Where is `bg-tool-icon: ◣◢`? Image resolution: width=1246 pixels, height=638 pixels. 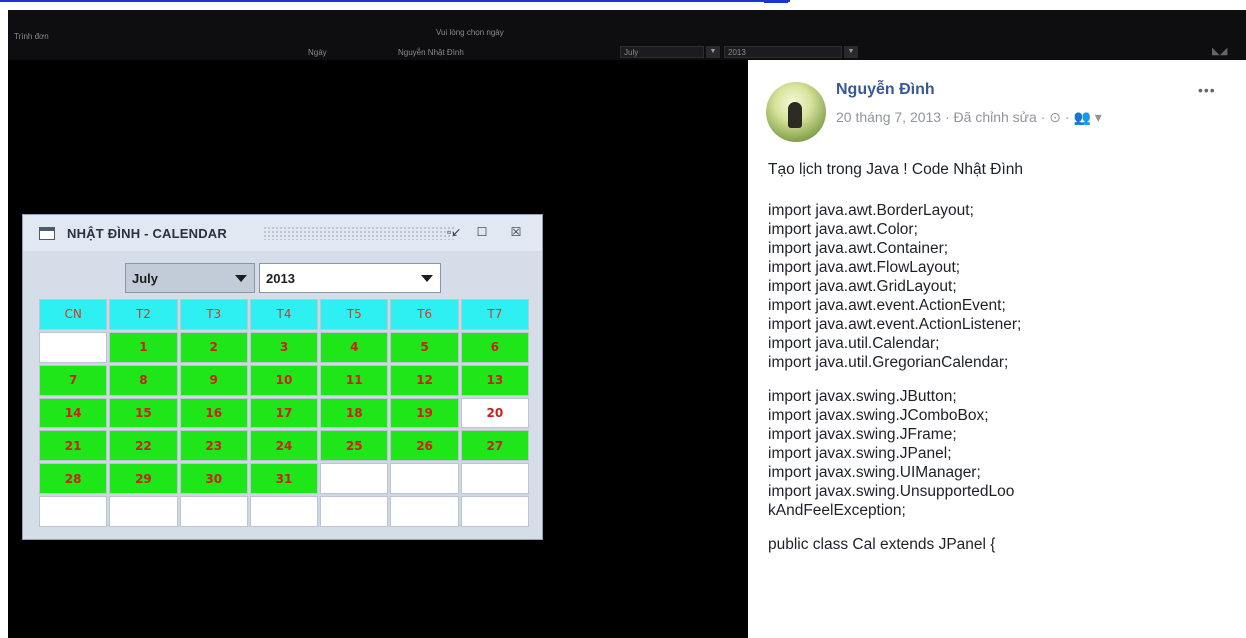
bg-tool-icon: ◣◢ is located at coordinates (1220, 51).